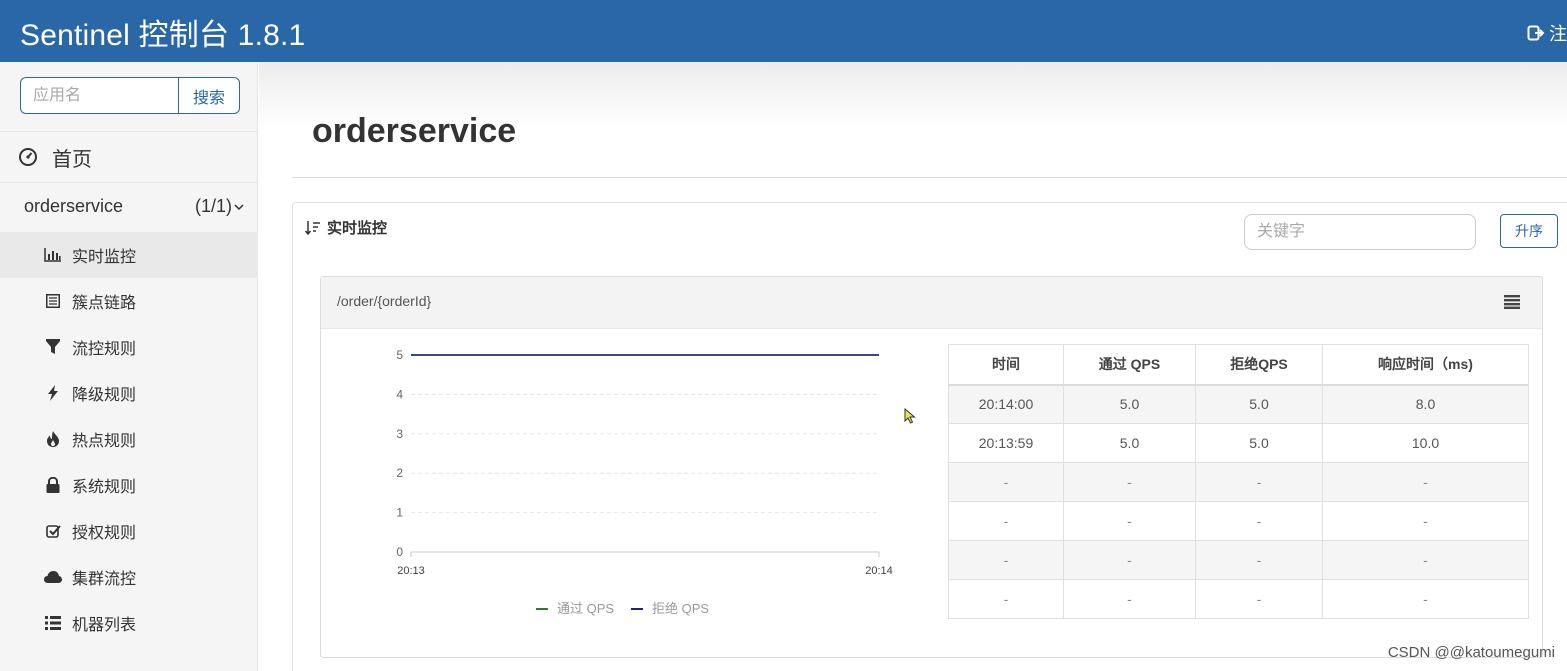 The width and height of the screenshot is (1567, 671). Describe the element at coordinates (53, 485) in the screenshot. I see `lock-icon` at that location.